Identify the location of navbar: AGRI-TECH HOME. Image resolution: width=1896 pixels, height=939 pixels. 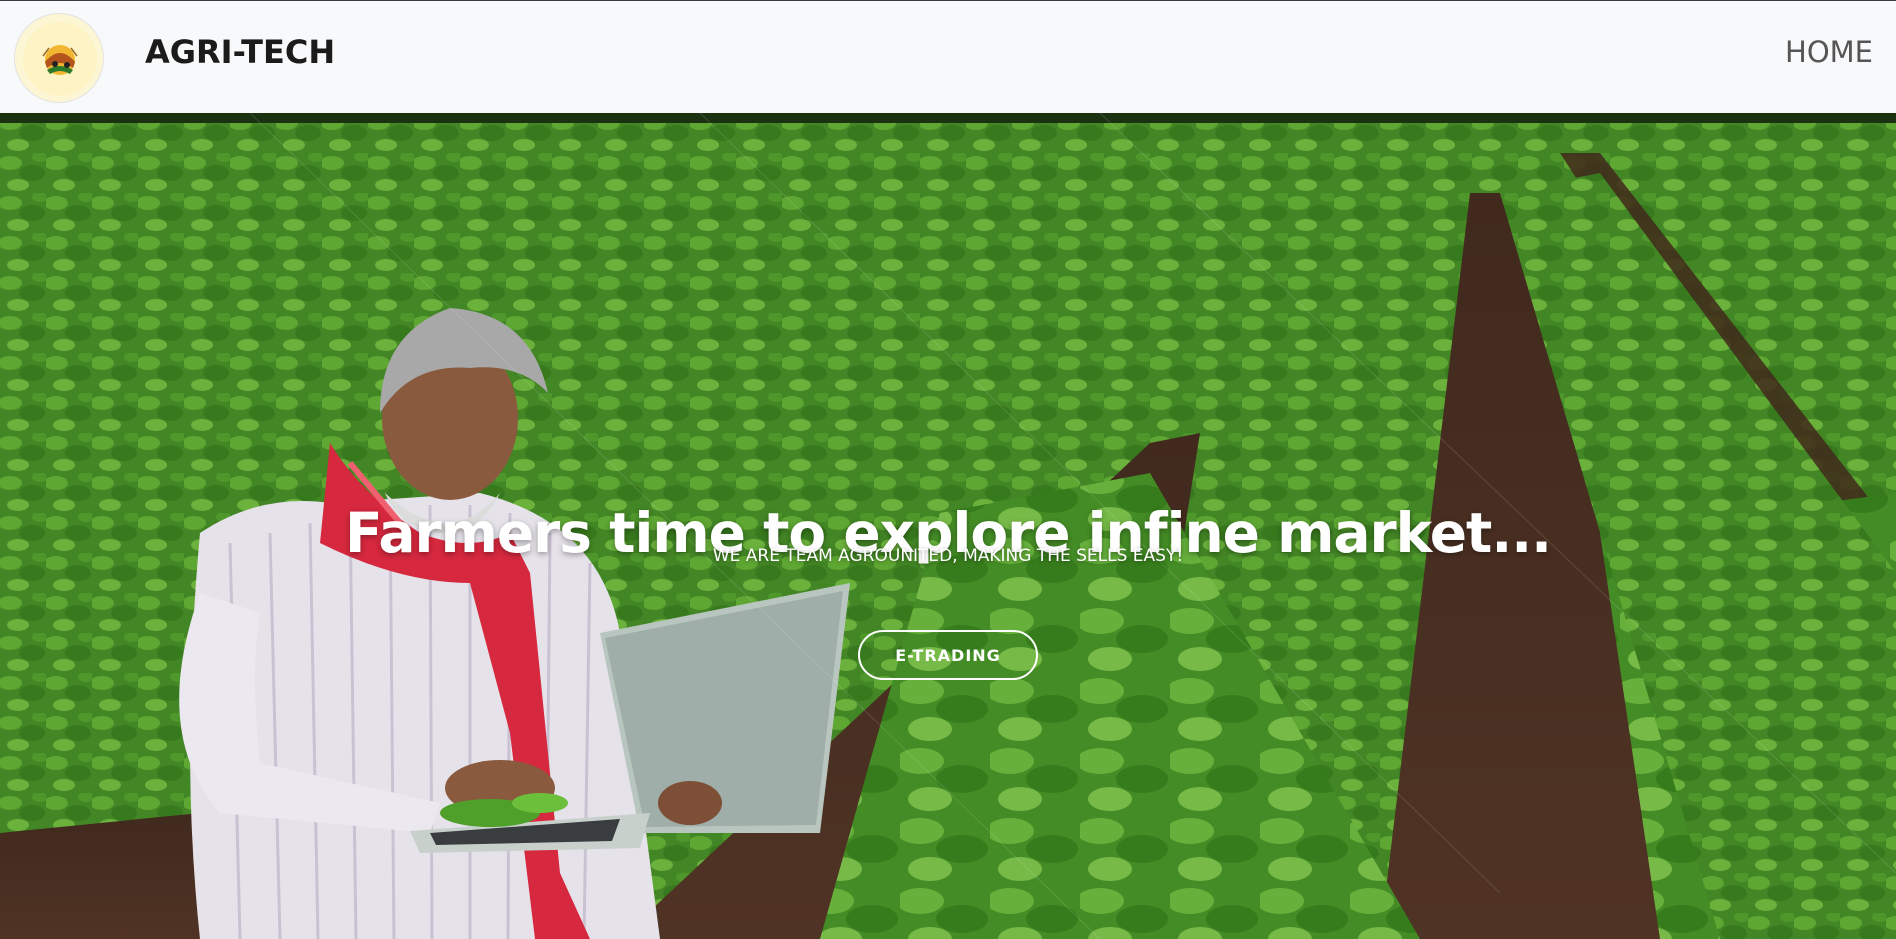
(948, 56).